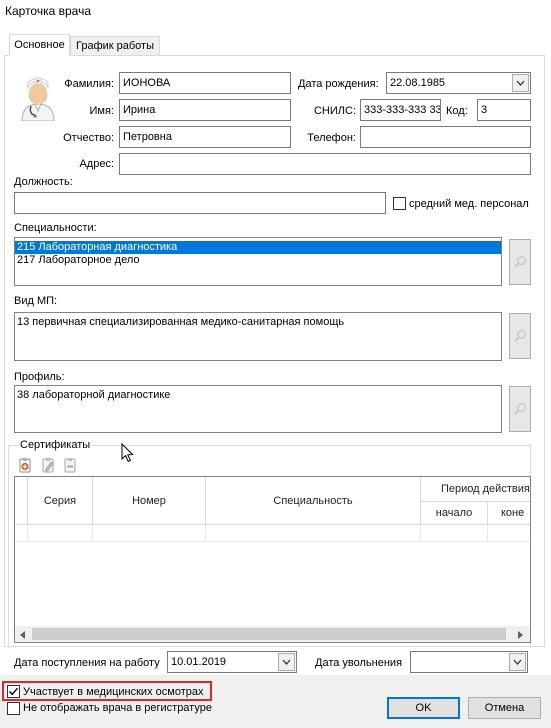  Describe the element at coordinates (13, 708) in the screenshot. I see `hide-doctor-checkbox` at that location.